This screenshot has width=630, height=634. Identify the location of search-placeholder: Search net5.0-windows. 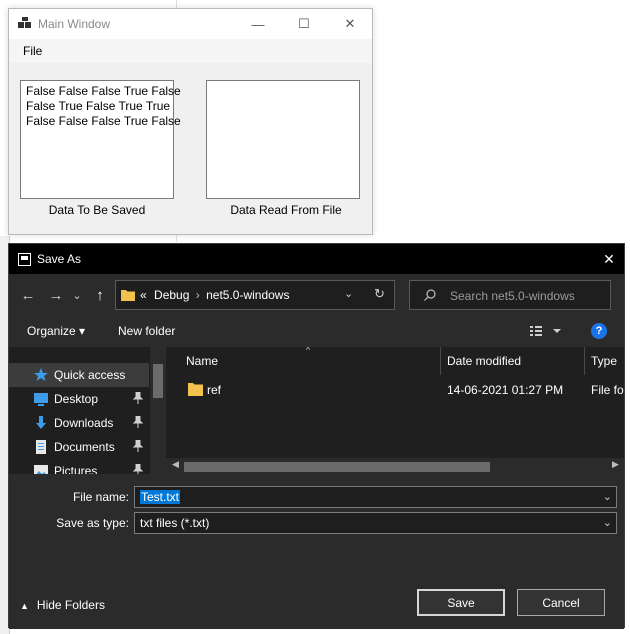
(512, 296).